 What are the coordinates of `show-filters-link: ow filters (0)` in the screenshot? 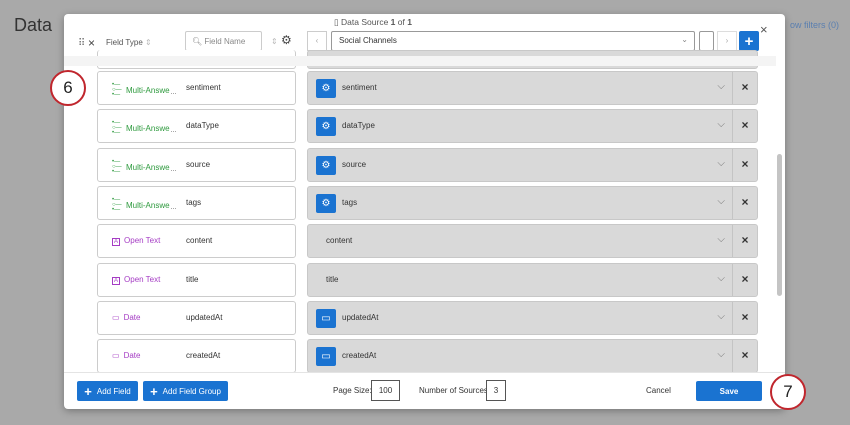 It's located at (814, 25).